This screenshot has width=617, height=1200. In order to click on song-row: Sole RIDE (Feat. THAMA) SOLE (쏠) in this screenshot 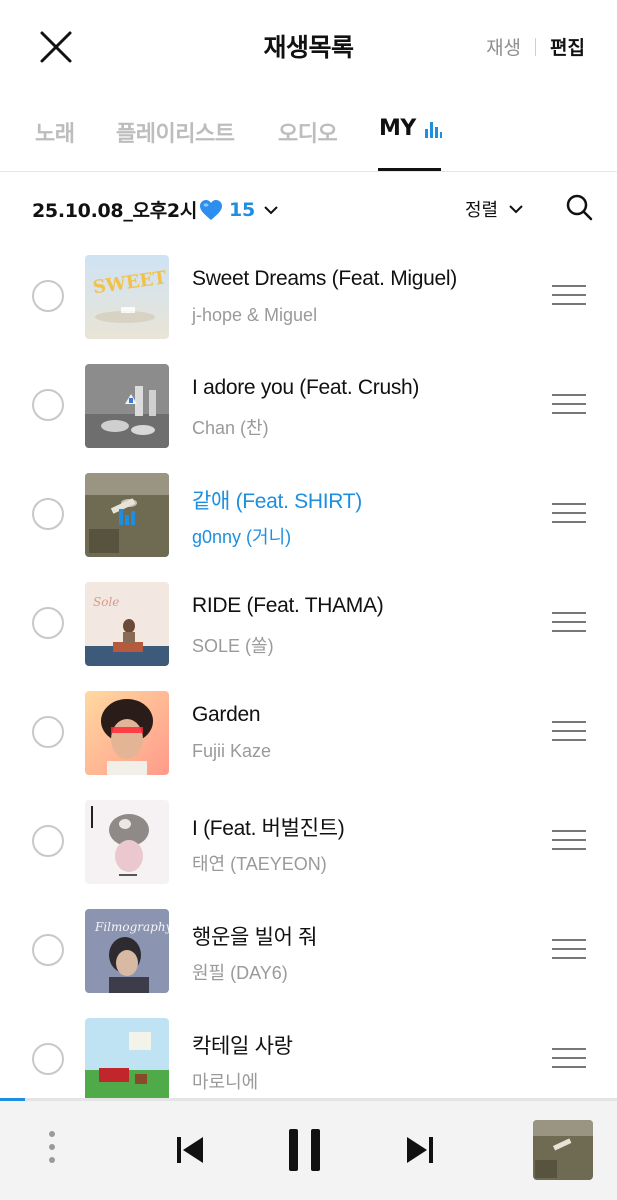, I will do `click(308, 636)`.